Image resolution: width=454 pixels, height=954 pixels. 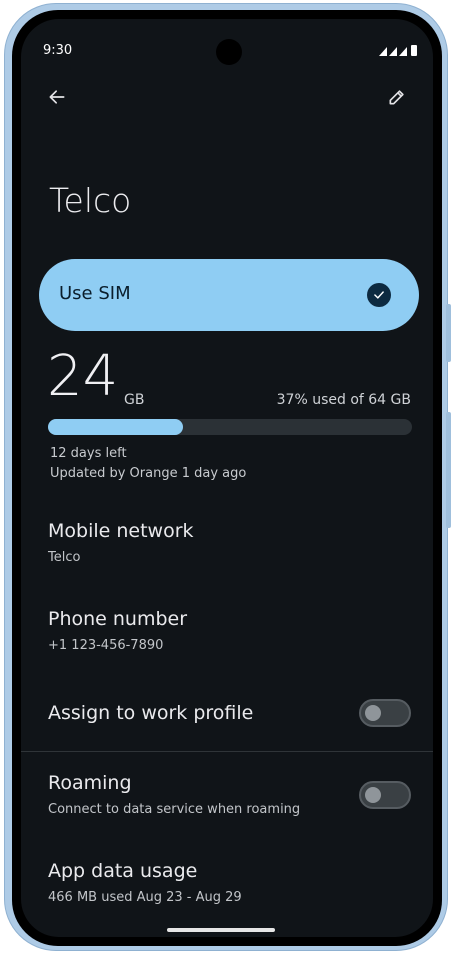 What do you see at coordinates (221, 930) in the screenshot?
I see `home-indicator` at bounding box center [221, 930].